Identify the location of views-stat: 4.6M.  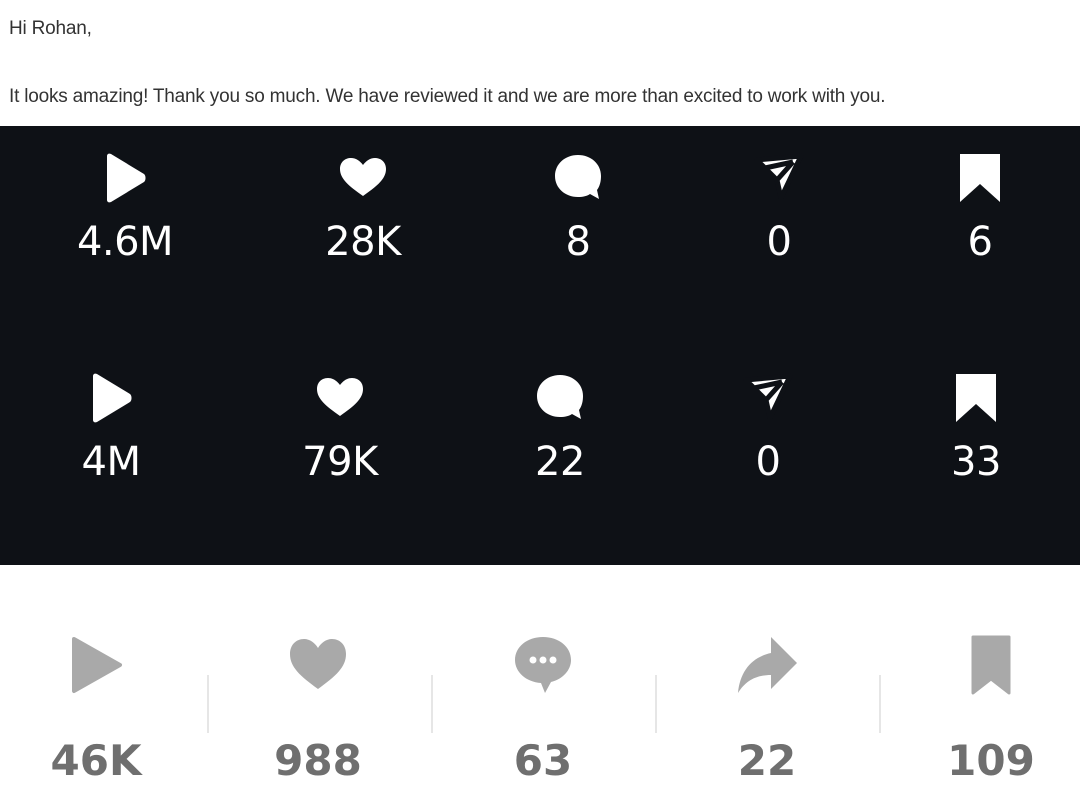
(125, 209).